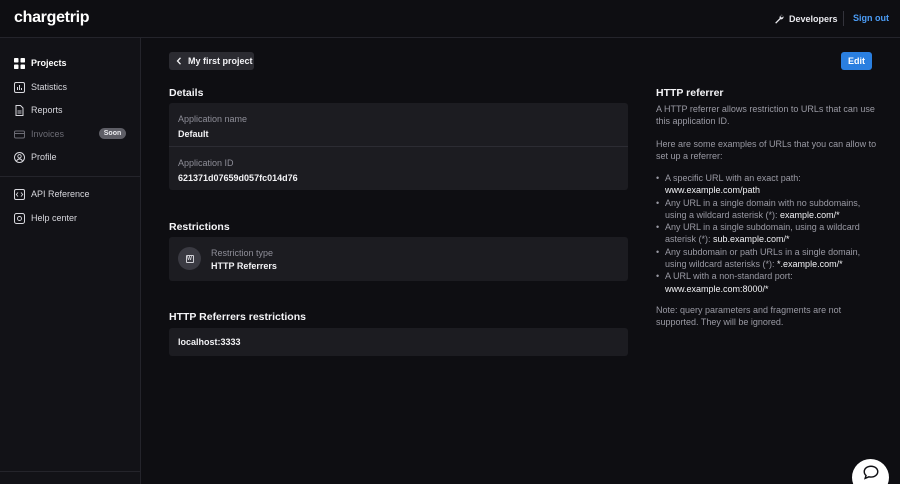  I want to click on details-title: Details, so click(186, 93).